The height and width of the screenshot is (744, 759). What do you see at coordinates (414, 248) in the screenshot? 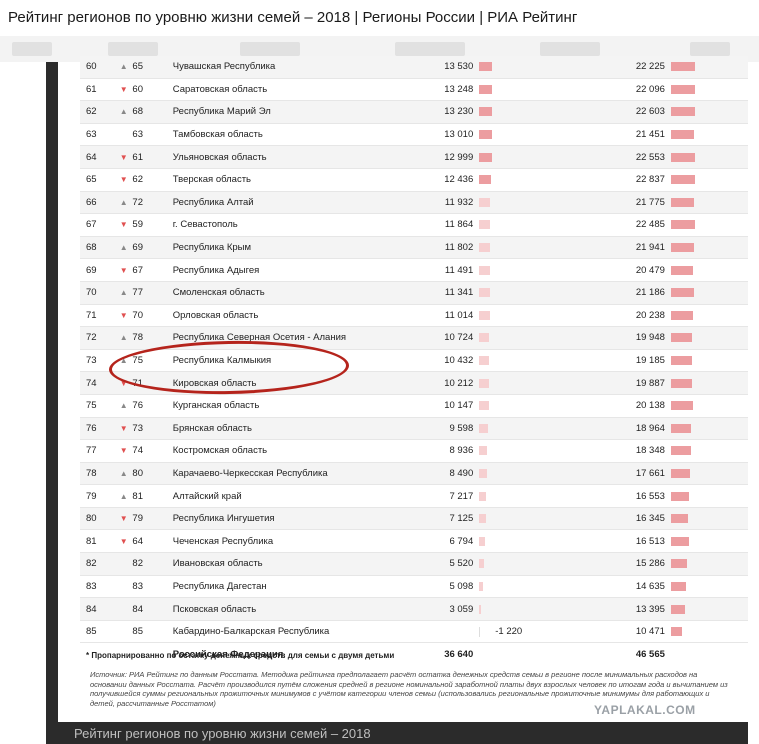
I see `table-row: 68 ▲ 69 Республика Крым 11 802 21 941` at bounding box center [414, 248].